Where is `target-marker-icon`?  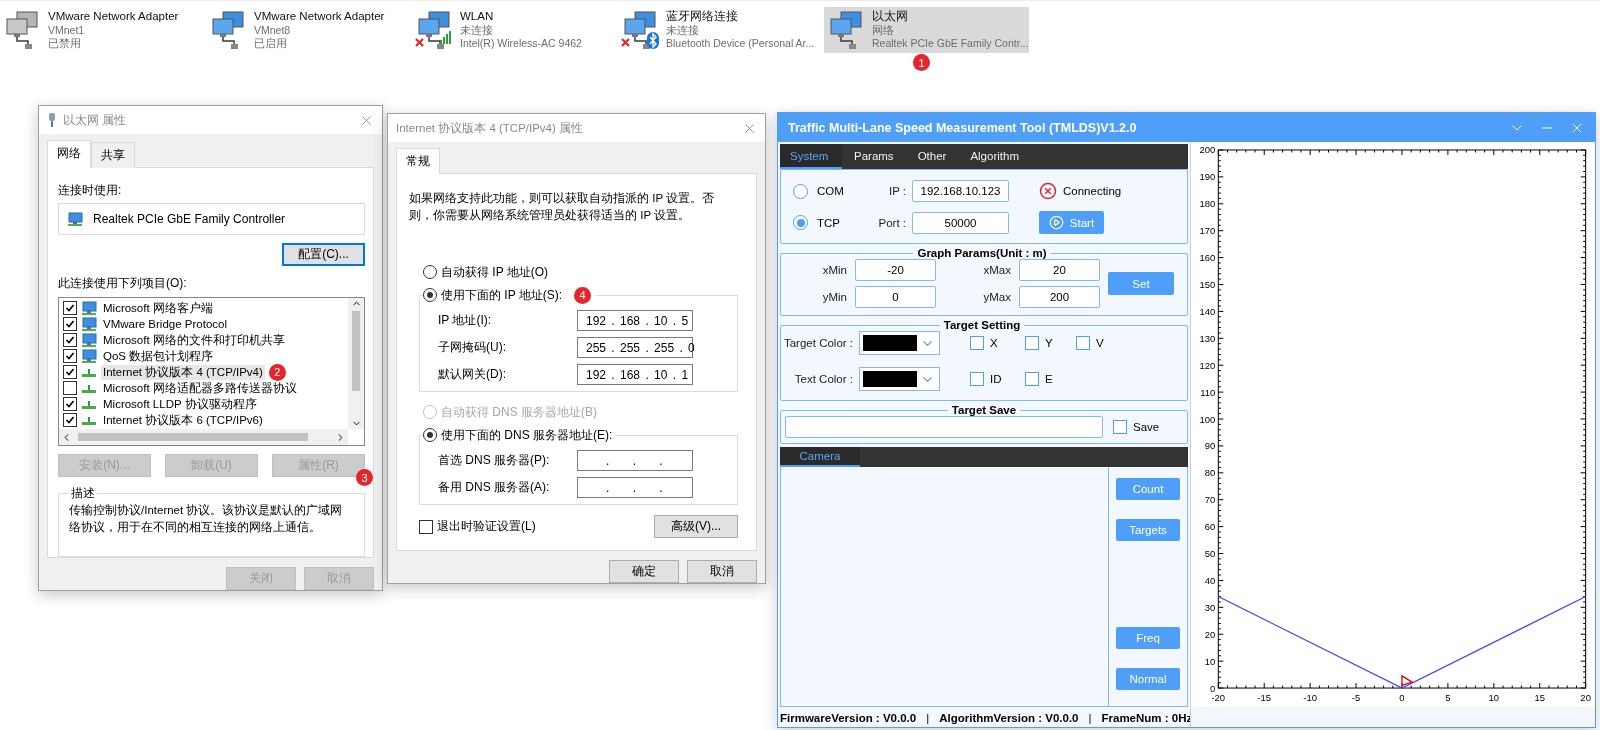
target-marker-icon is located at coordinates (1407, 680).